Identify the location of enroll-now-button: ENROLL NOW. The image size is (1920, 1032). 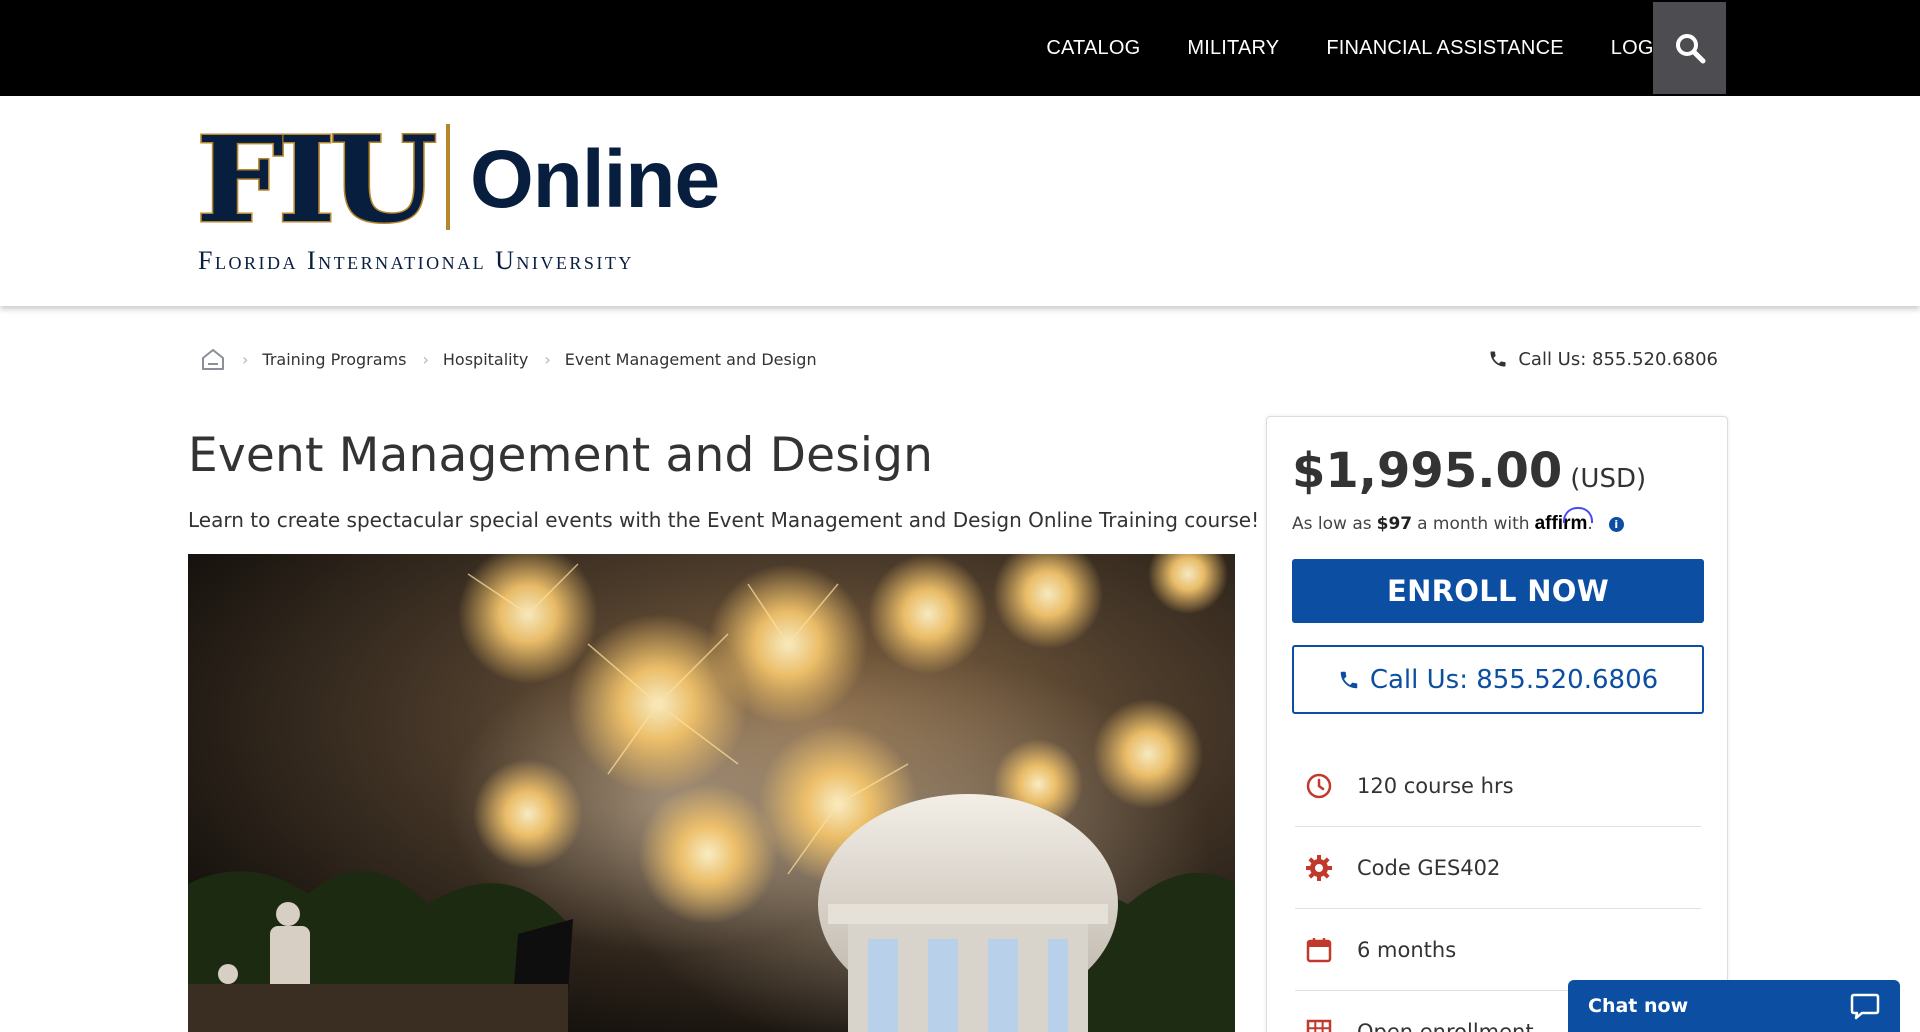
(1498, 591).